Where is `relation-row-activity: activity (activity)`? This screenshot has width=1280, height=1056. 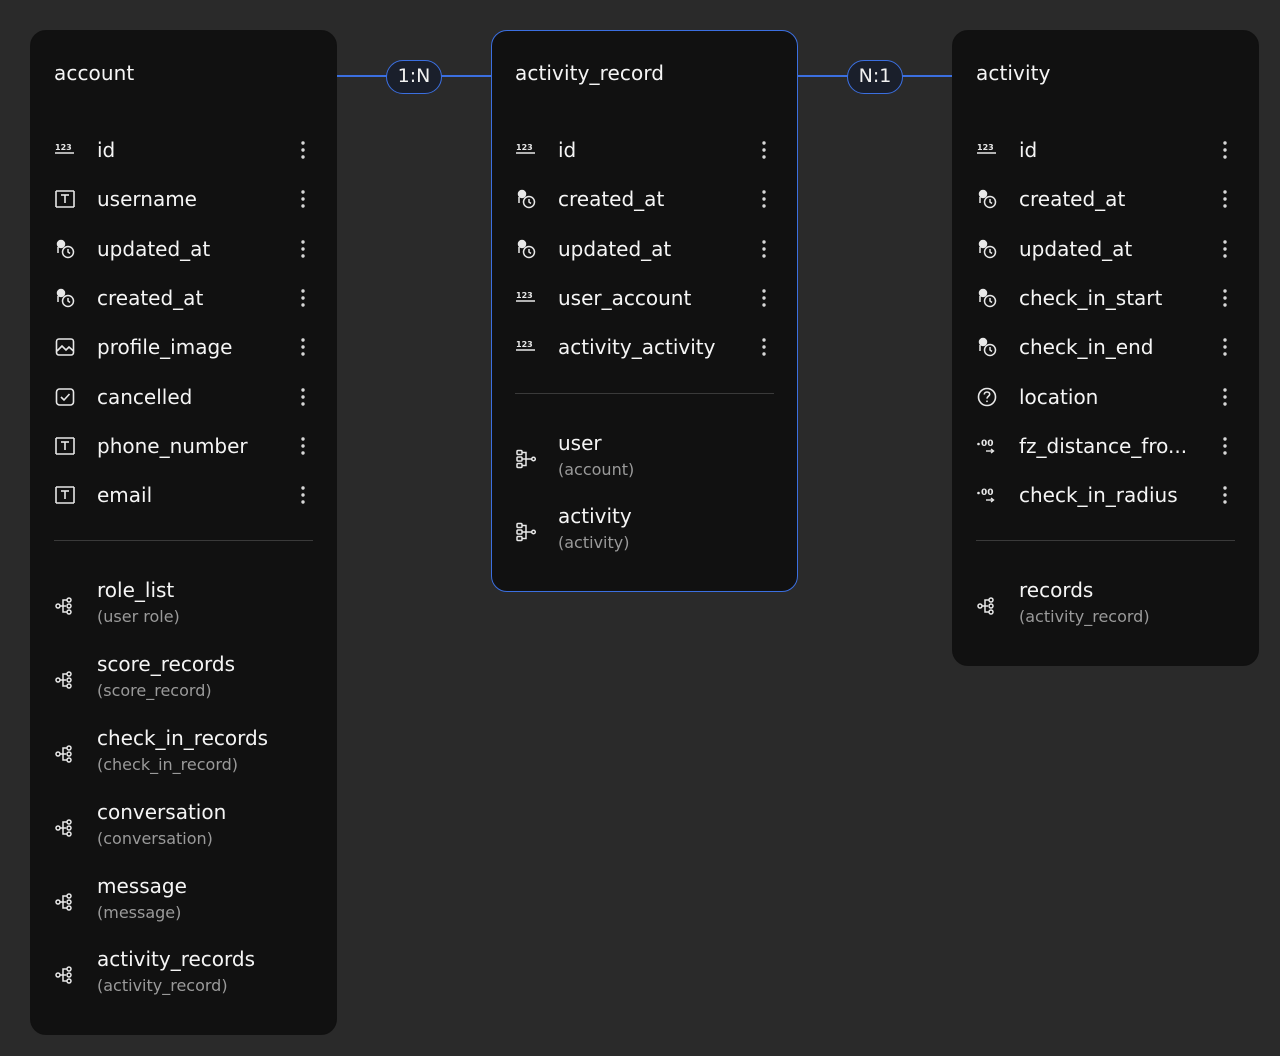 relation-row-activity: activity (activity) is located at coordinates (644, 532).